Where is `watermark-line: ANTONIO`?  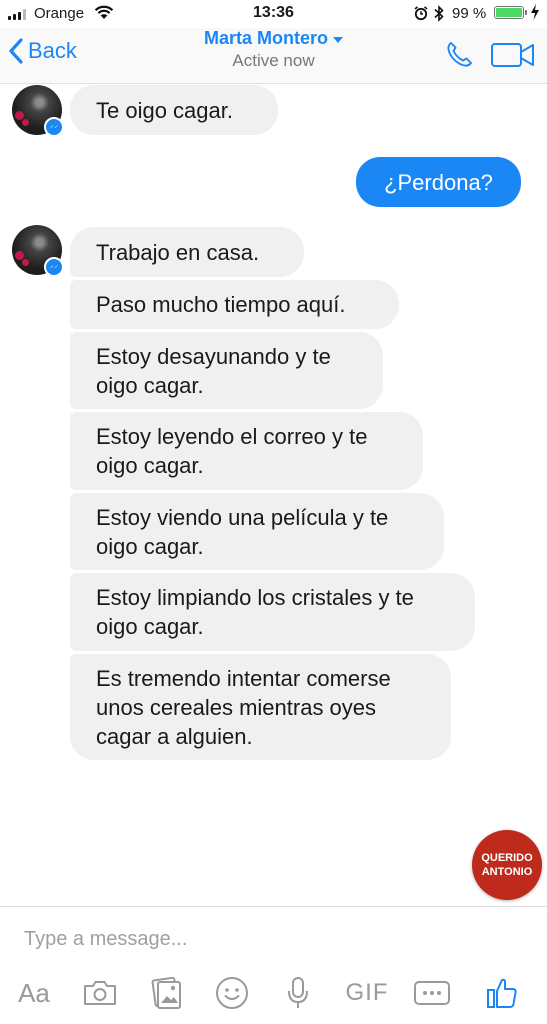
watermark-line: ANTONIO is located at coordinates (507, 872).